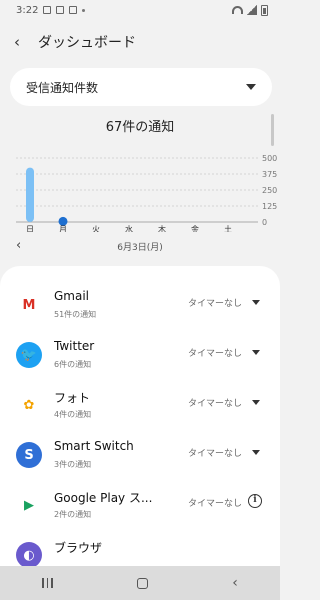 The image size is (320, 600). Describe the element at coordinates (74, 346) in the screenshot. I see `app-name: Twitter` at that location.